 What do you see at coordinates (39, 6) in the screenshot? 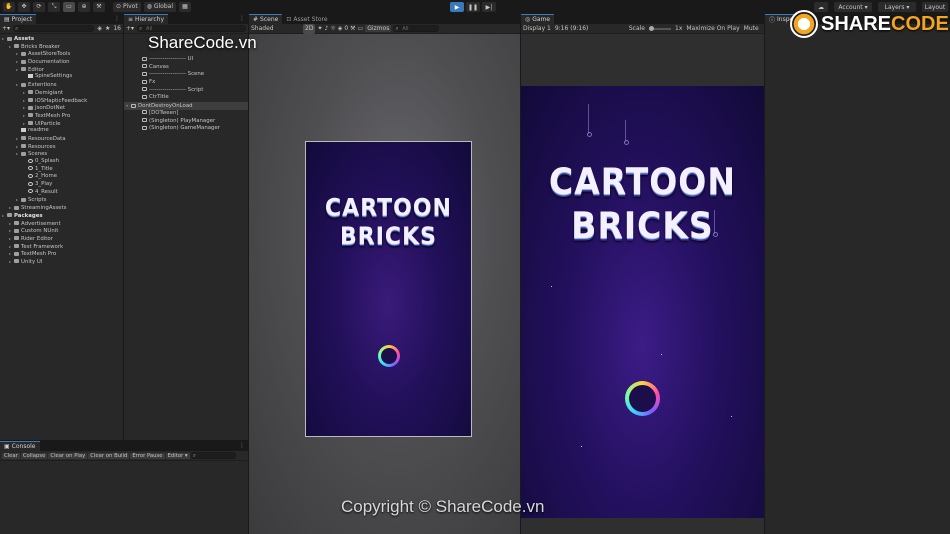
I see `tool-button-2: ⟳` at bounding box center [39, 6].